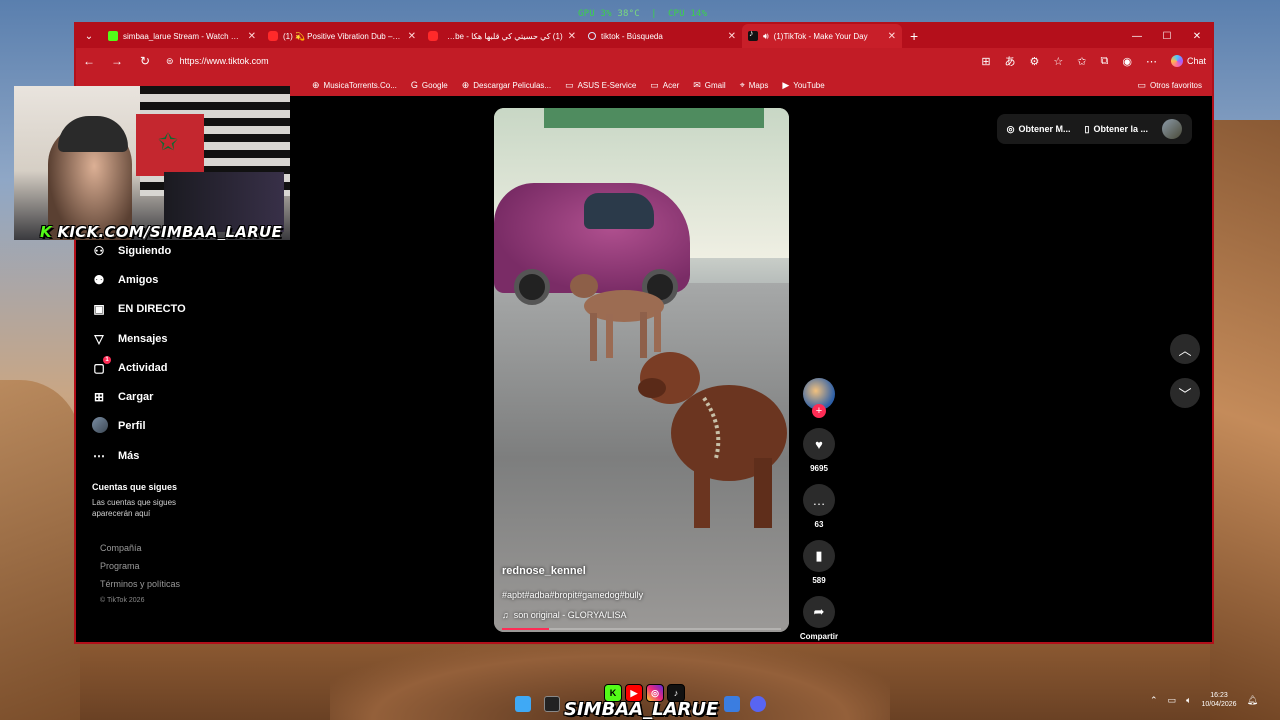 The image size is (1280, 720). I want to click on heart-icon: ♥, so click(819, 444).